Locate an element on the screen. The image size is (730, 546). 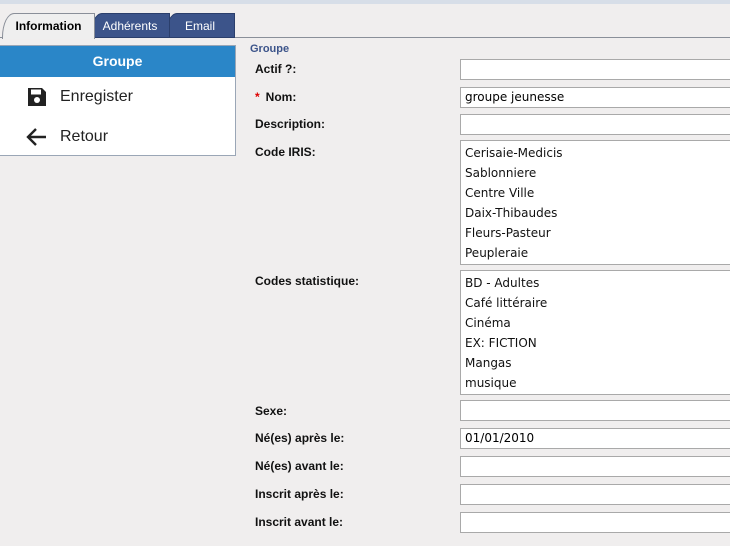
inscrit-avant-field is located at coordinates (595, 522).